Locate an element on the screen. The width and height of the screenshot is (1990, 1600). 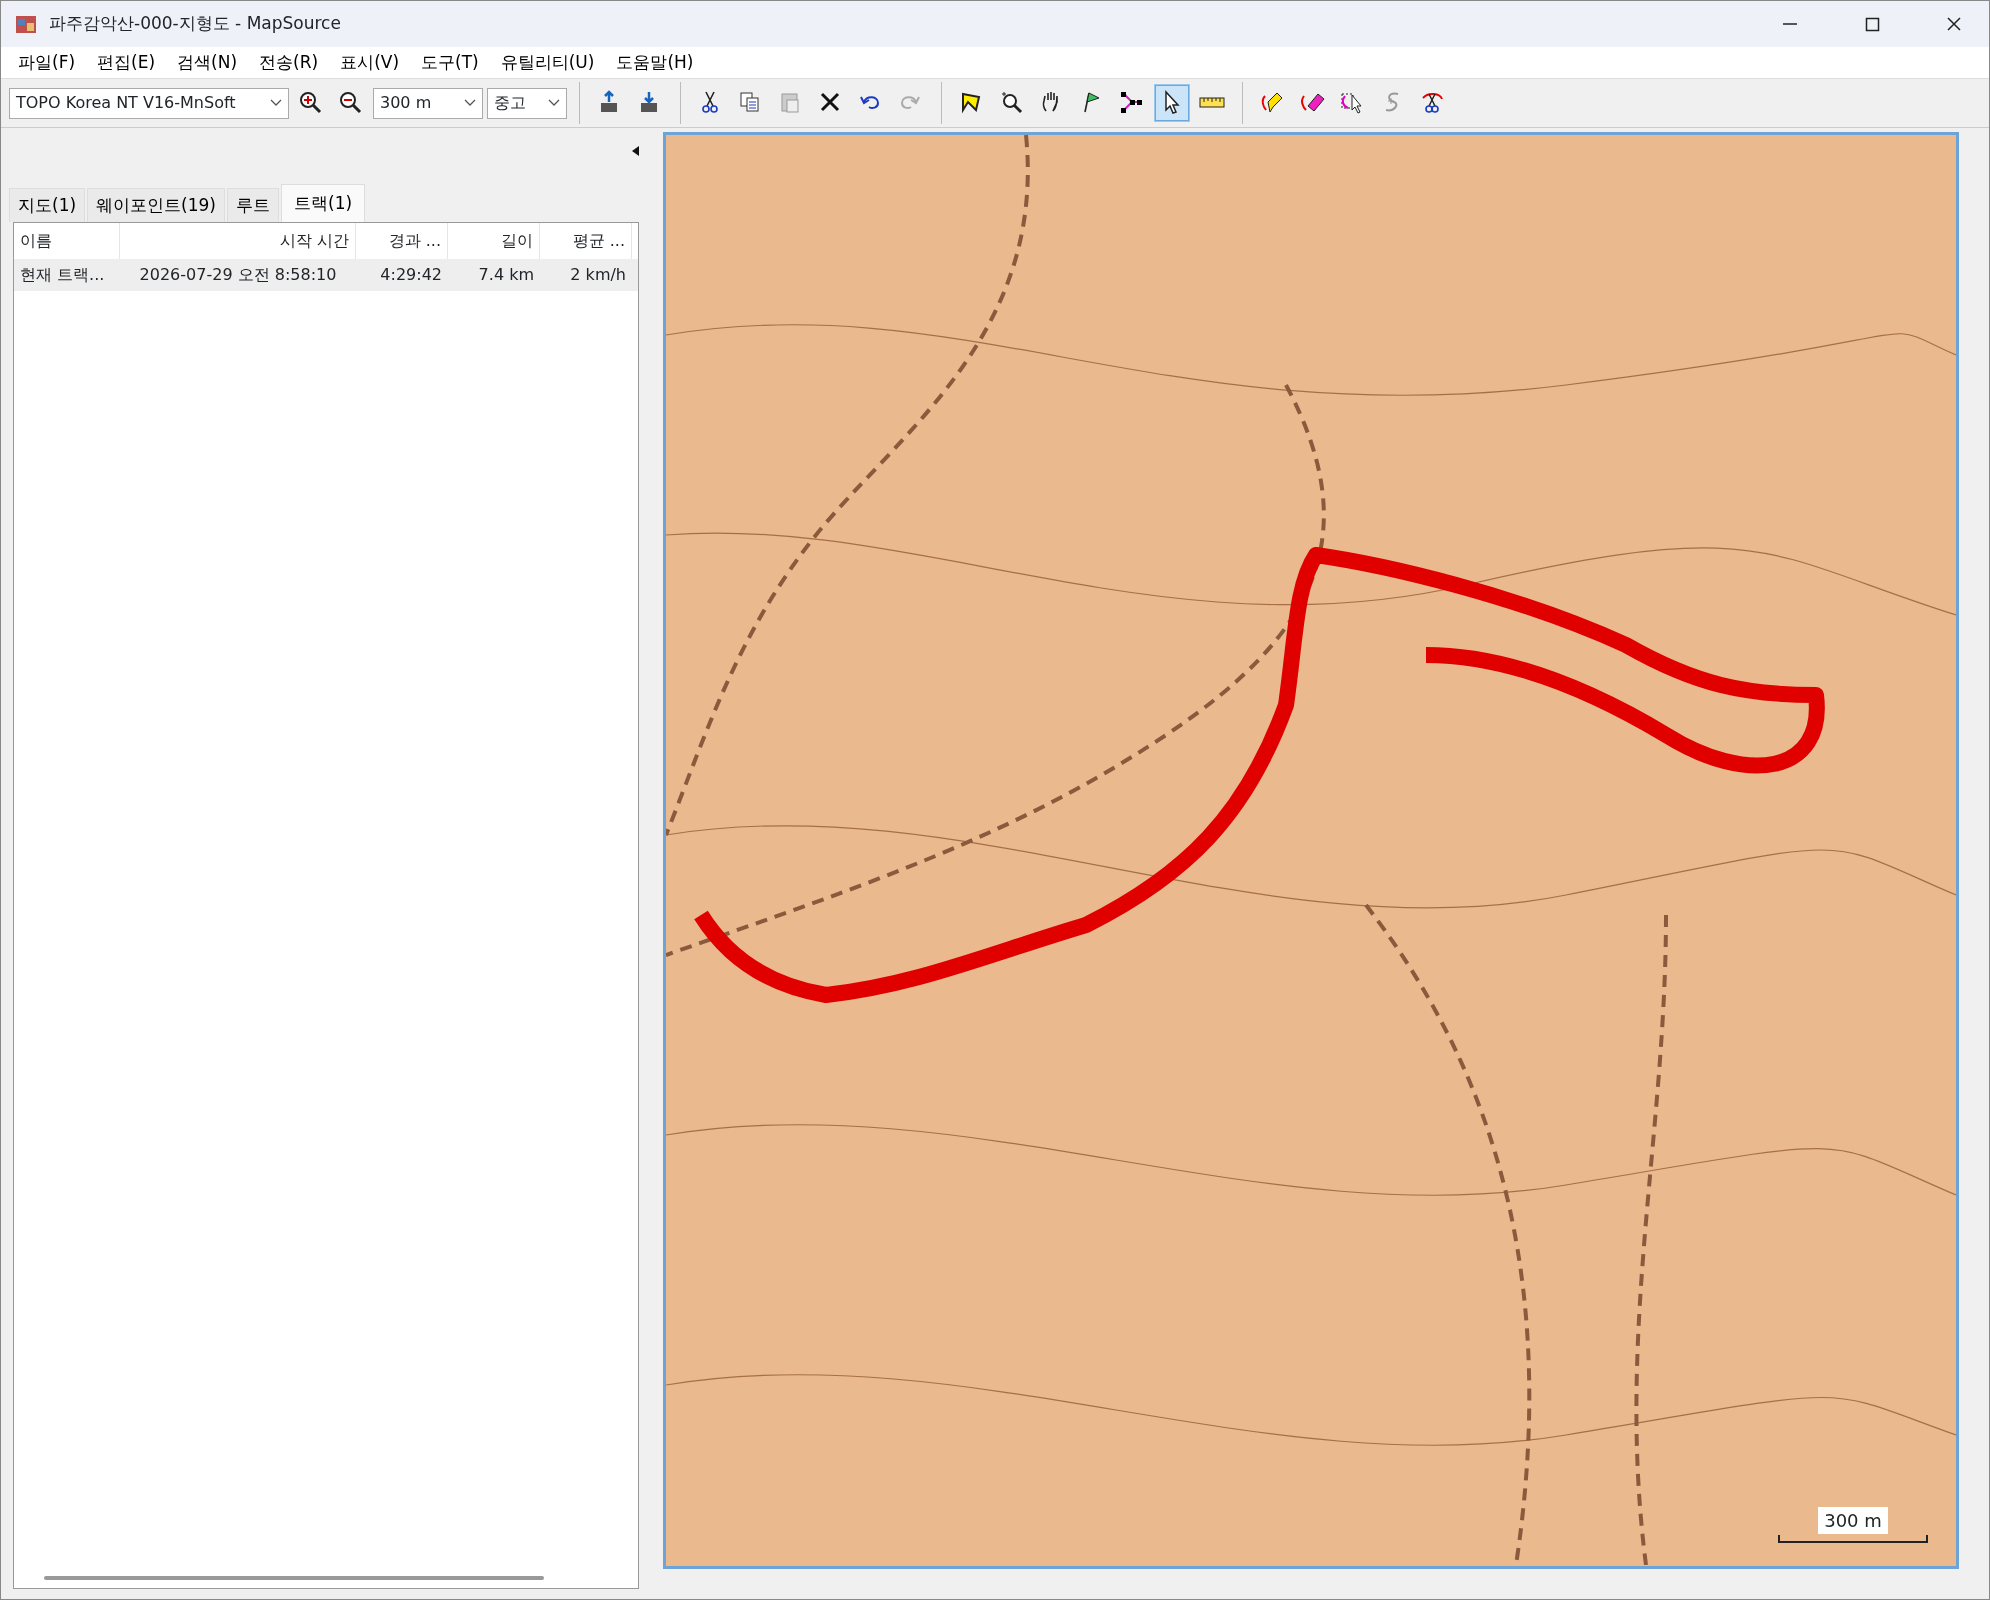
menu-item: 표시(V) is located at coordinates (370, 62).